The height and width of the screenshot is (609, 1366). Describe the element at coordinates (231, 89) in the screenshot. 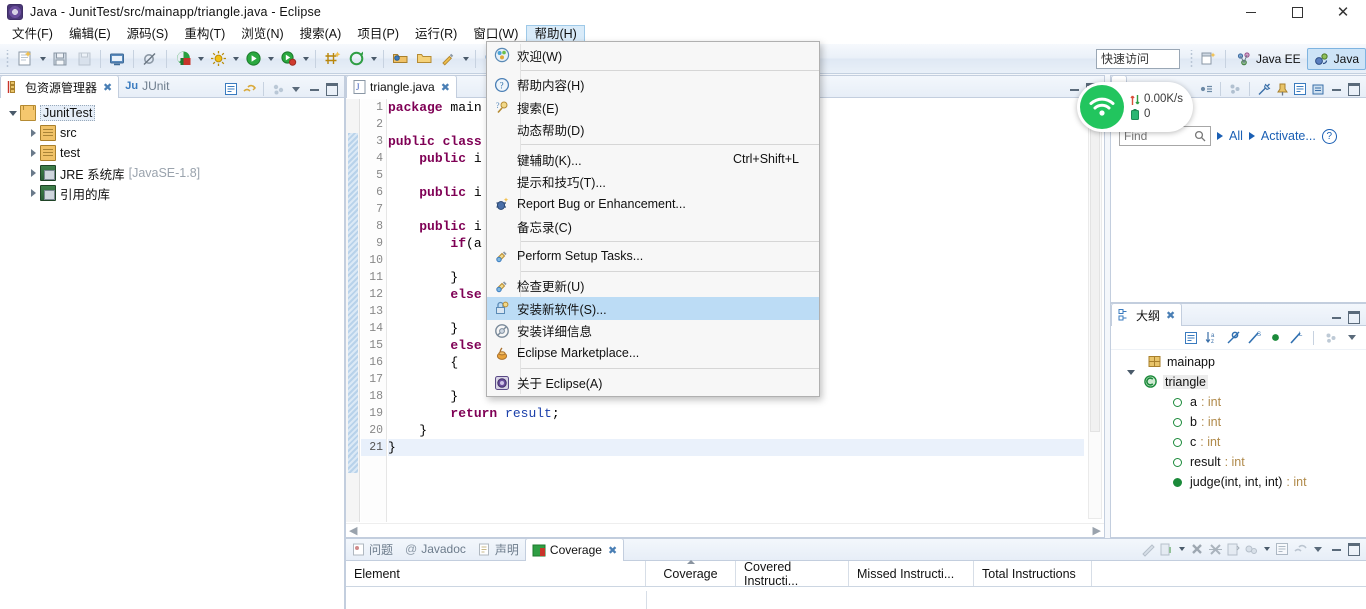

I see `collapse-all-icon` at that location.